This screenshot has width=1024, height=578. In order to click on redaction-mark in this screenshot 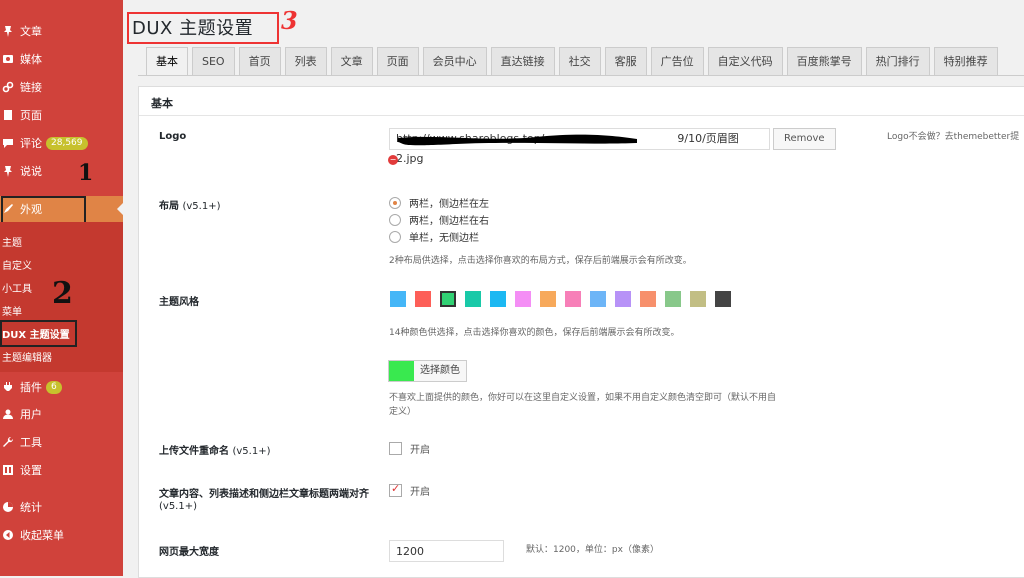, I will do `click(517, 140)`.